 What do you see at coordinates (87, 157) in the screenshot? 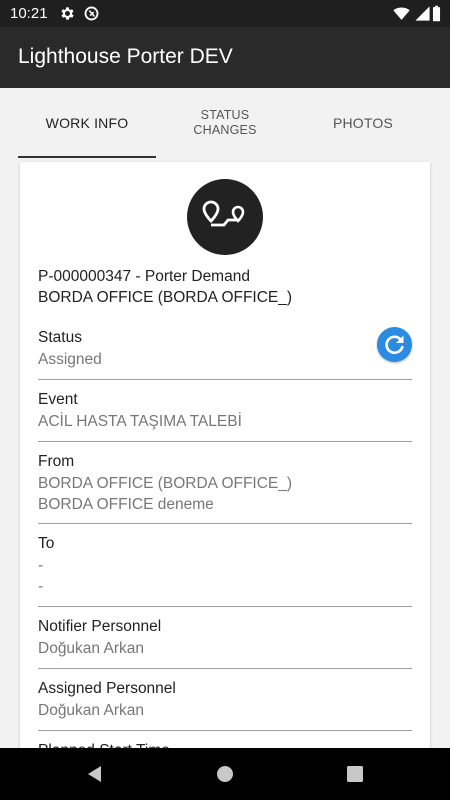
I see `tab-indicator` at bounding box center [87, 157].